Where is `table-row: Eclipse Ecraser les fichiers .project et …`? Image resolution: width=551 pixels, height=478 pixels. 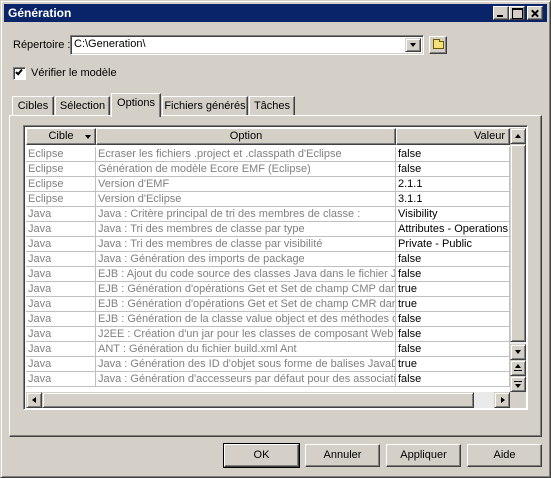 table-row: Eclipse Ecraser les fichiers .project et … is located at coordinates (268, 154).